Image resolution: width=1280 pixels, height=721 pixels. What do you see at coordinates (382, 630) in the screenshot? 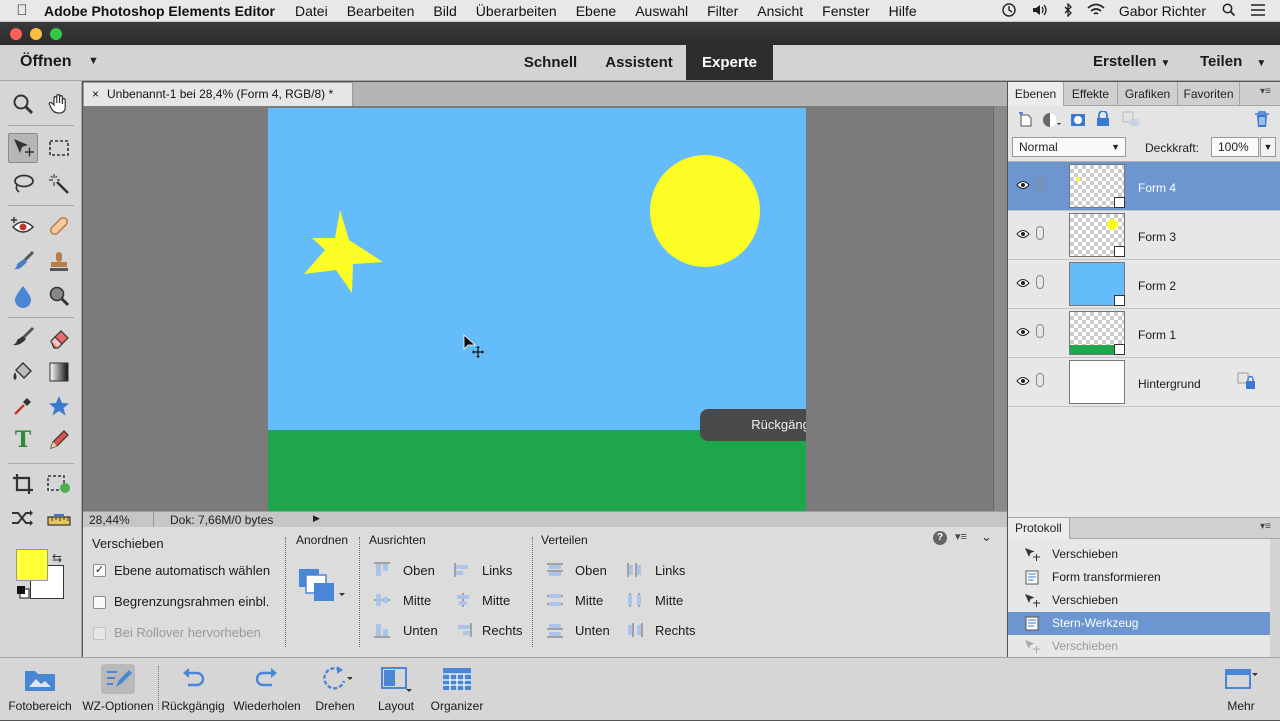
I see `align-bottom-icon` at bounding box center [382, 630].